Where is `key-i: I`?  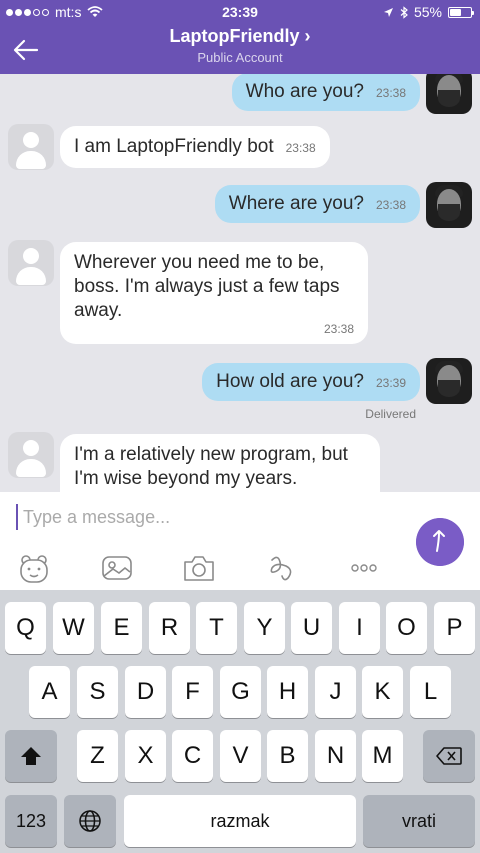
key-i: I is located at coordinates (359, 628).